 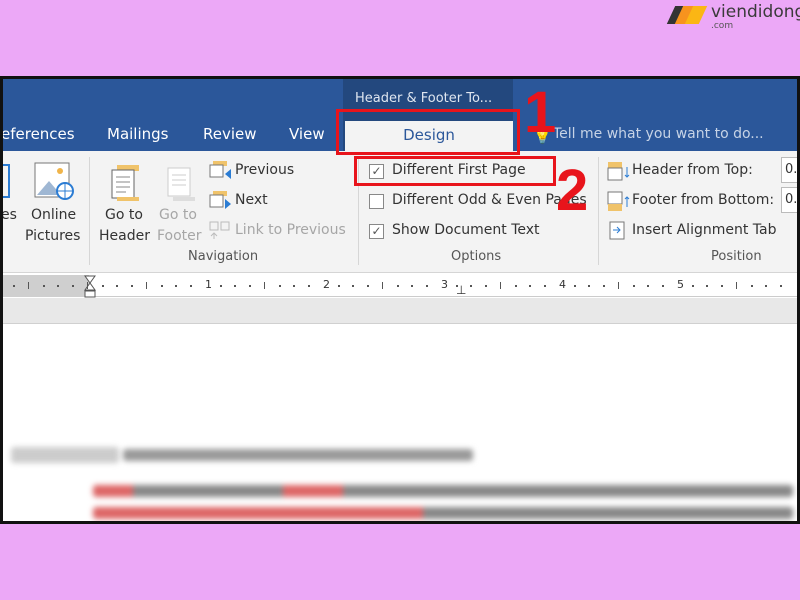 What do you see at coordinates (223, 256) in the screenshot?
I see `navigation-group-label: Navigation` at bounding box center [223, 256].